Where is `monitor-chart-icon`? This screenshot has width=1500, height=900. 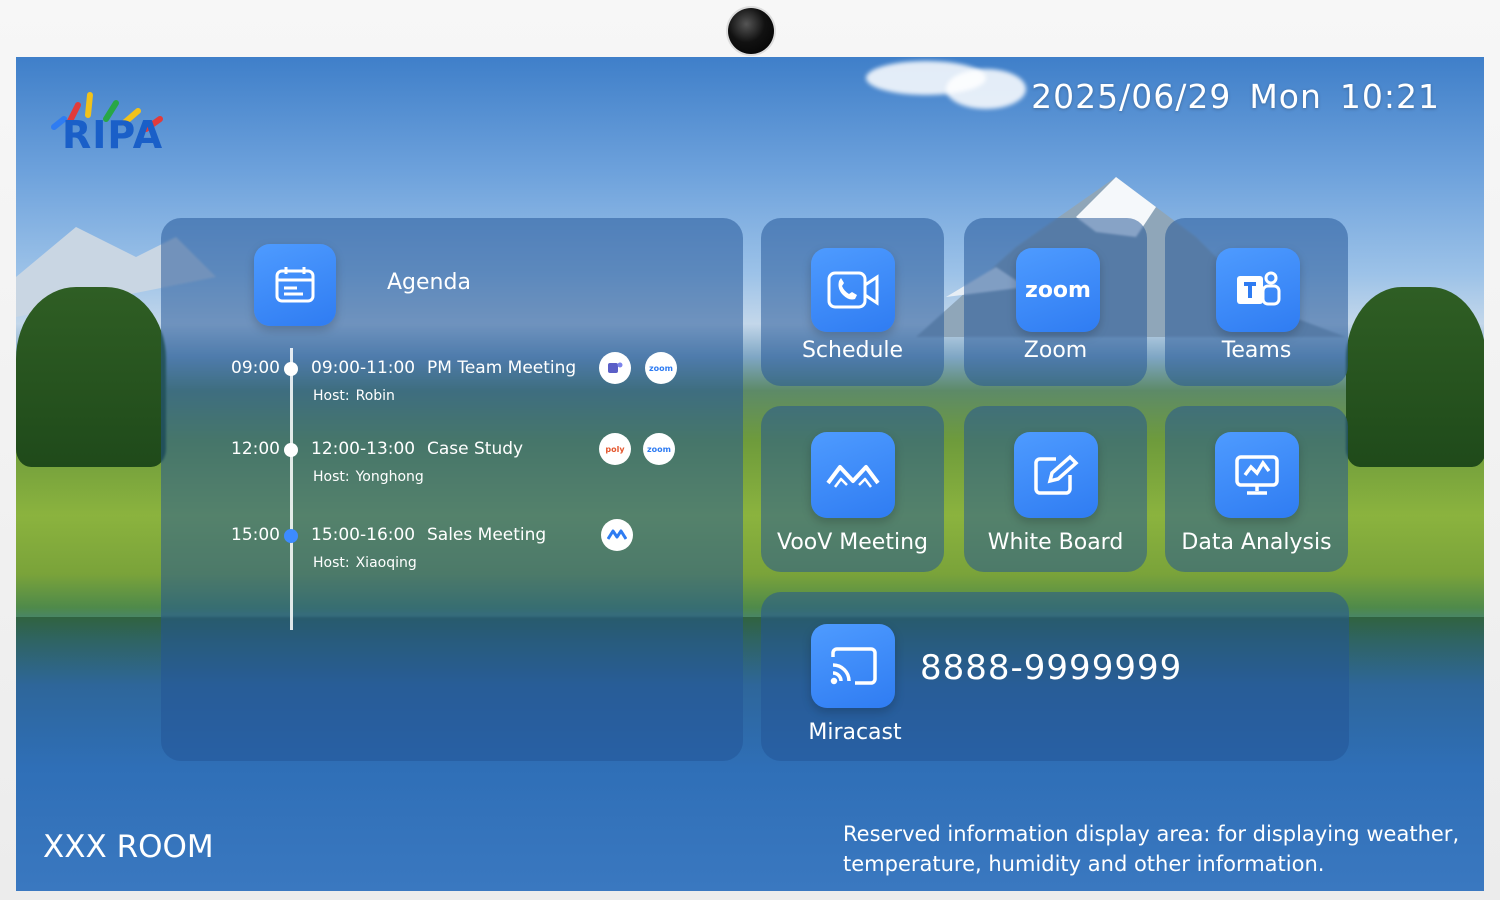 monitor-chart-icon is located at coordinates (1257, 475).